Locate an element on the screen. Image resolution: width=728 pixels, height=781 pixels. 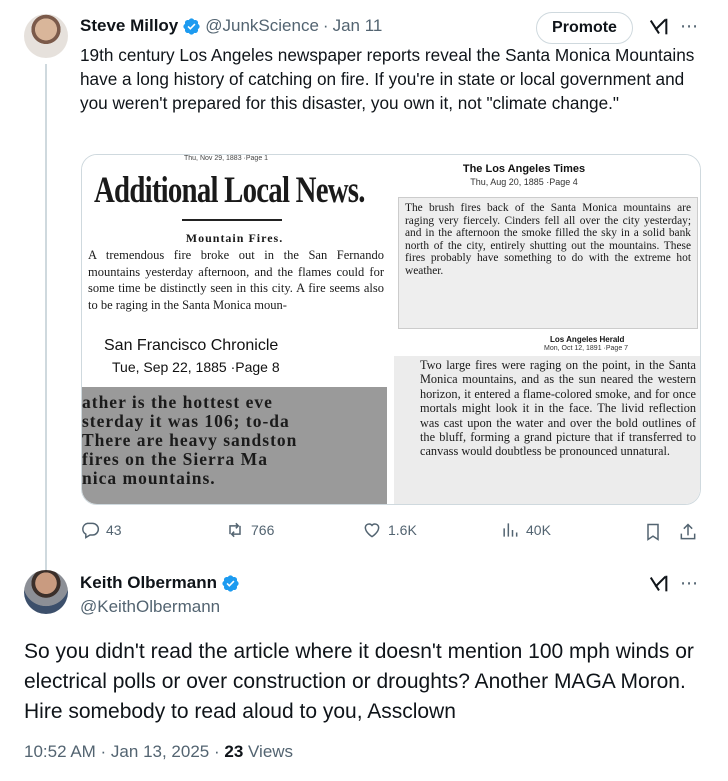
thread-connector-line is located at coordinates (46, 317).